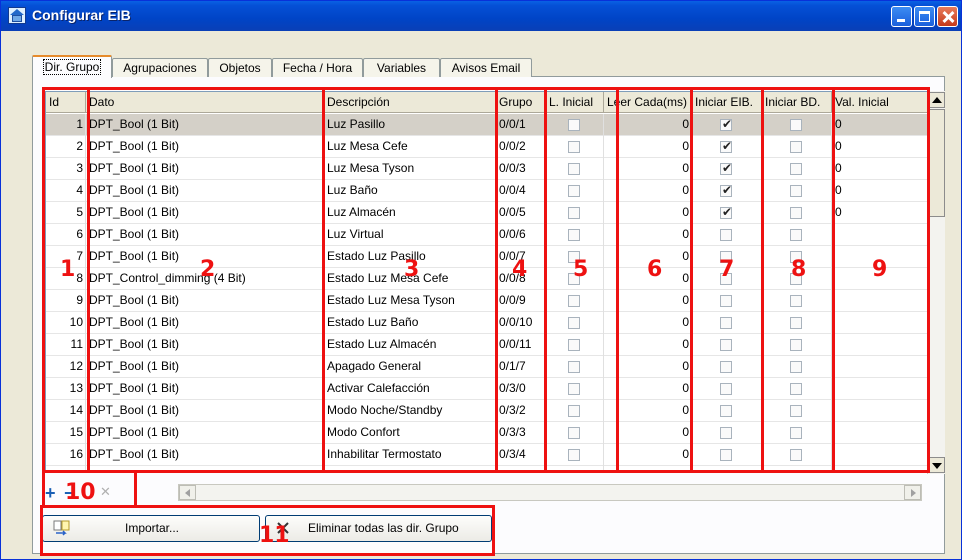  I want to click on minimize-button, so click(901, 16).